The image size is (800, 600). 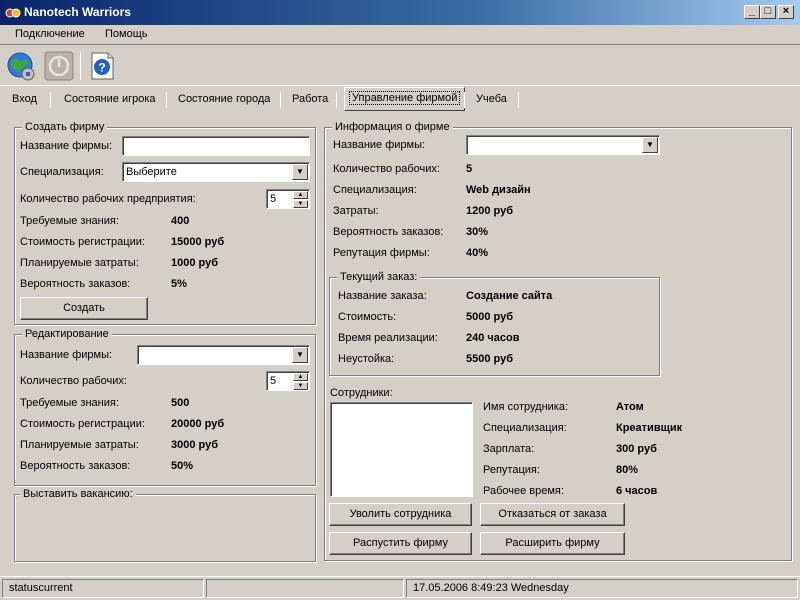 What do you see at coordinates (165, 525) in the screenshot?
I see `vacancy-group: Выставить вакансию:` at bounding box center [165, 525].